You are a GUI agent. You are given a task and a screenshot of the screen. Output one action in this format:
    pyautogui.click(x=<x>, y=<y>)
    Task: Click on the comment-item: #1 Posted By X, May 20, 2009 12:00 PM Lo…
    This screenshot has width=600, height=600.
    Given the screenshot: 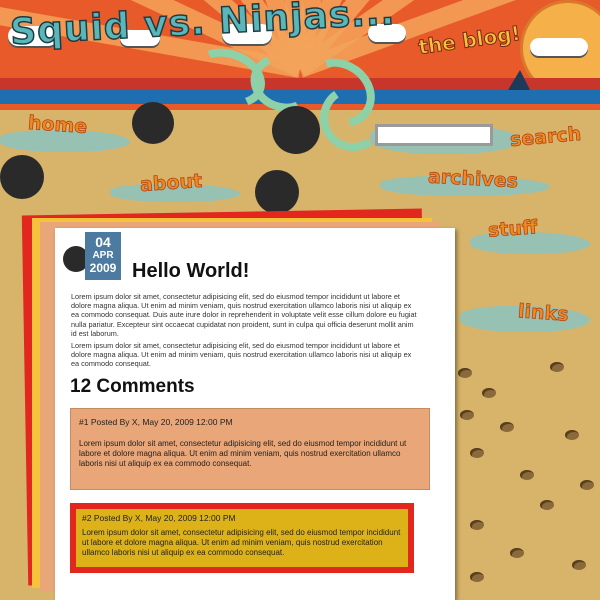 What is the action you would take?
    pyautogui.click(x=250, y=449)
    